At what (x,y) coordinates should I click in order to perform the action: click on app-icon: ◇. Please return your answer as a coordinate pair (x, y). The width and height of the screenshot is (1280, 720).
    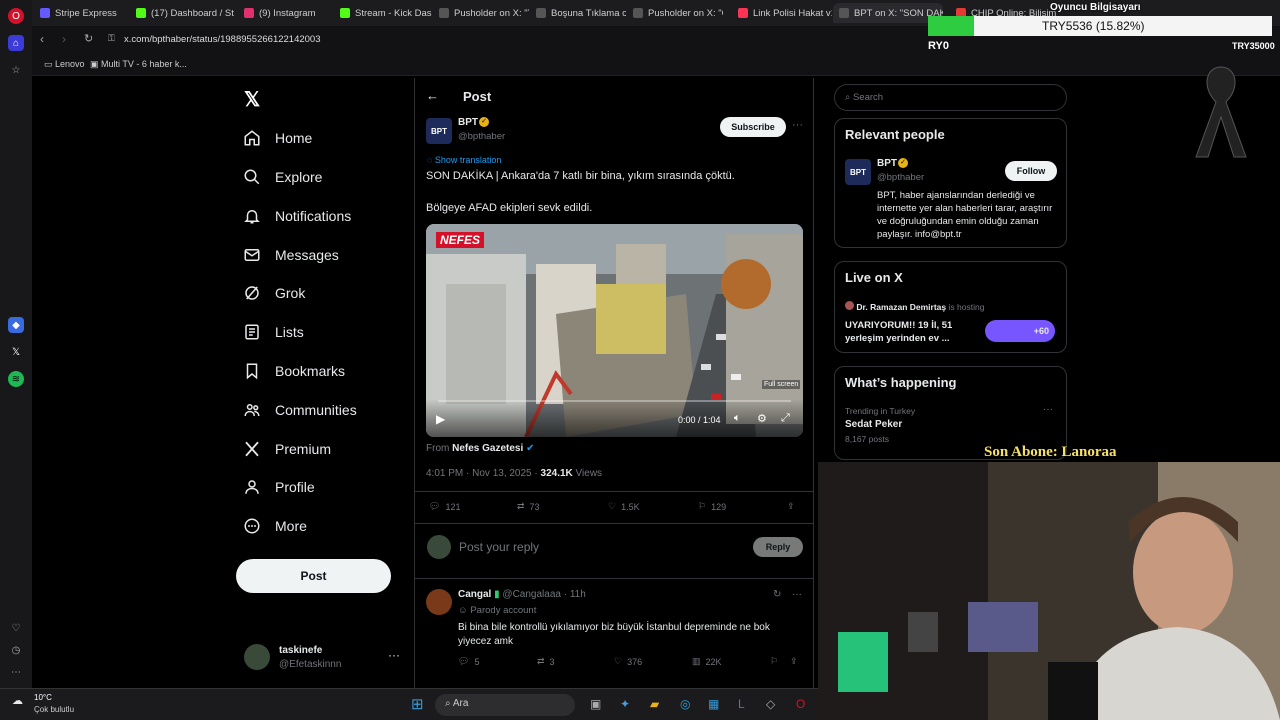
    Looking at the image, I should click on (770, 704).